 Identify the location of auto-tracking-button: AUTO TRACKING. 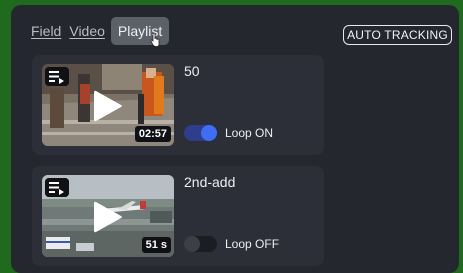
(397, 35).